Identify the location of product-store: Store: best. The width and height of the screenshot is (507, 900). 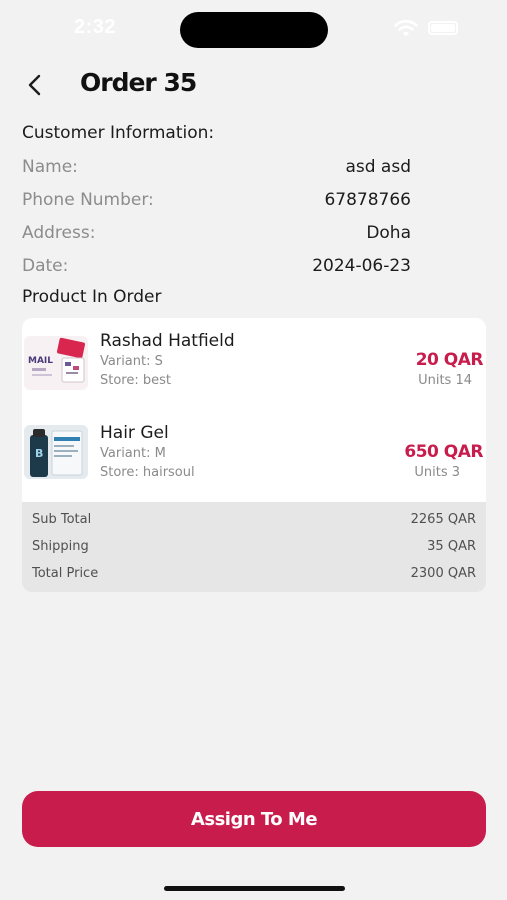
(135, 380).